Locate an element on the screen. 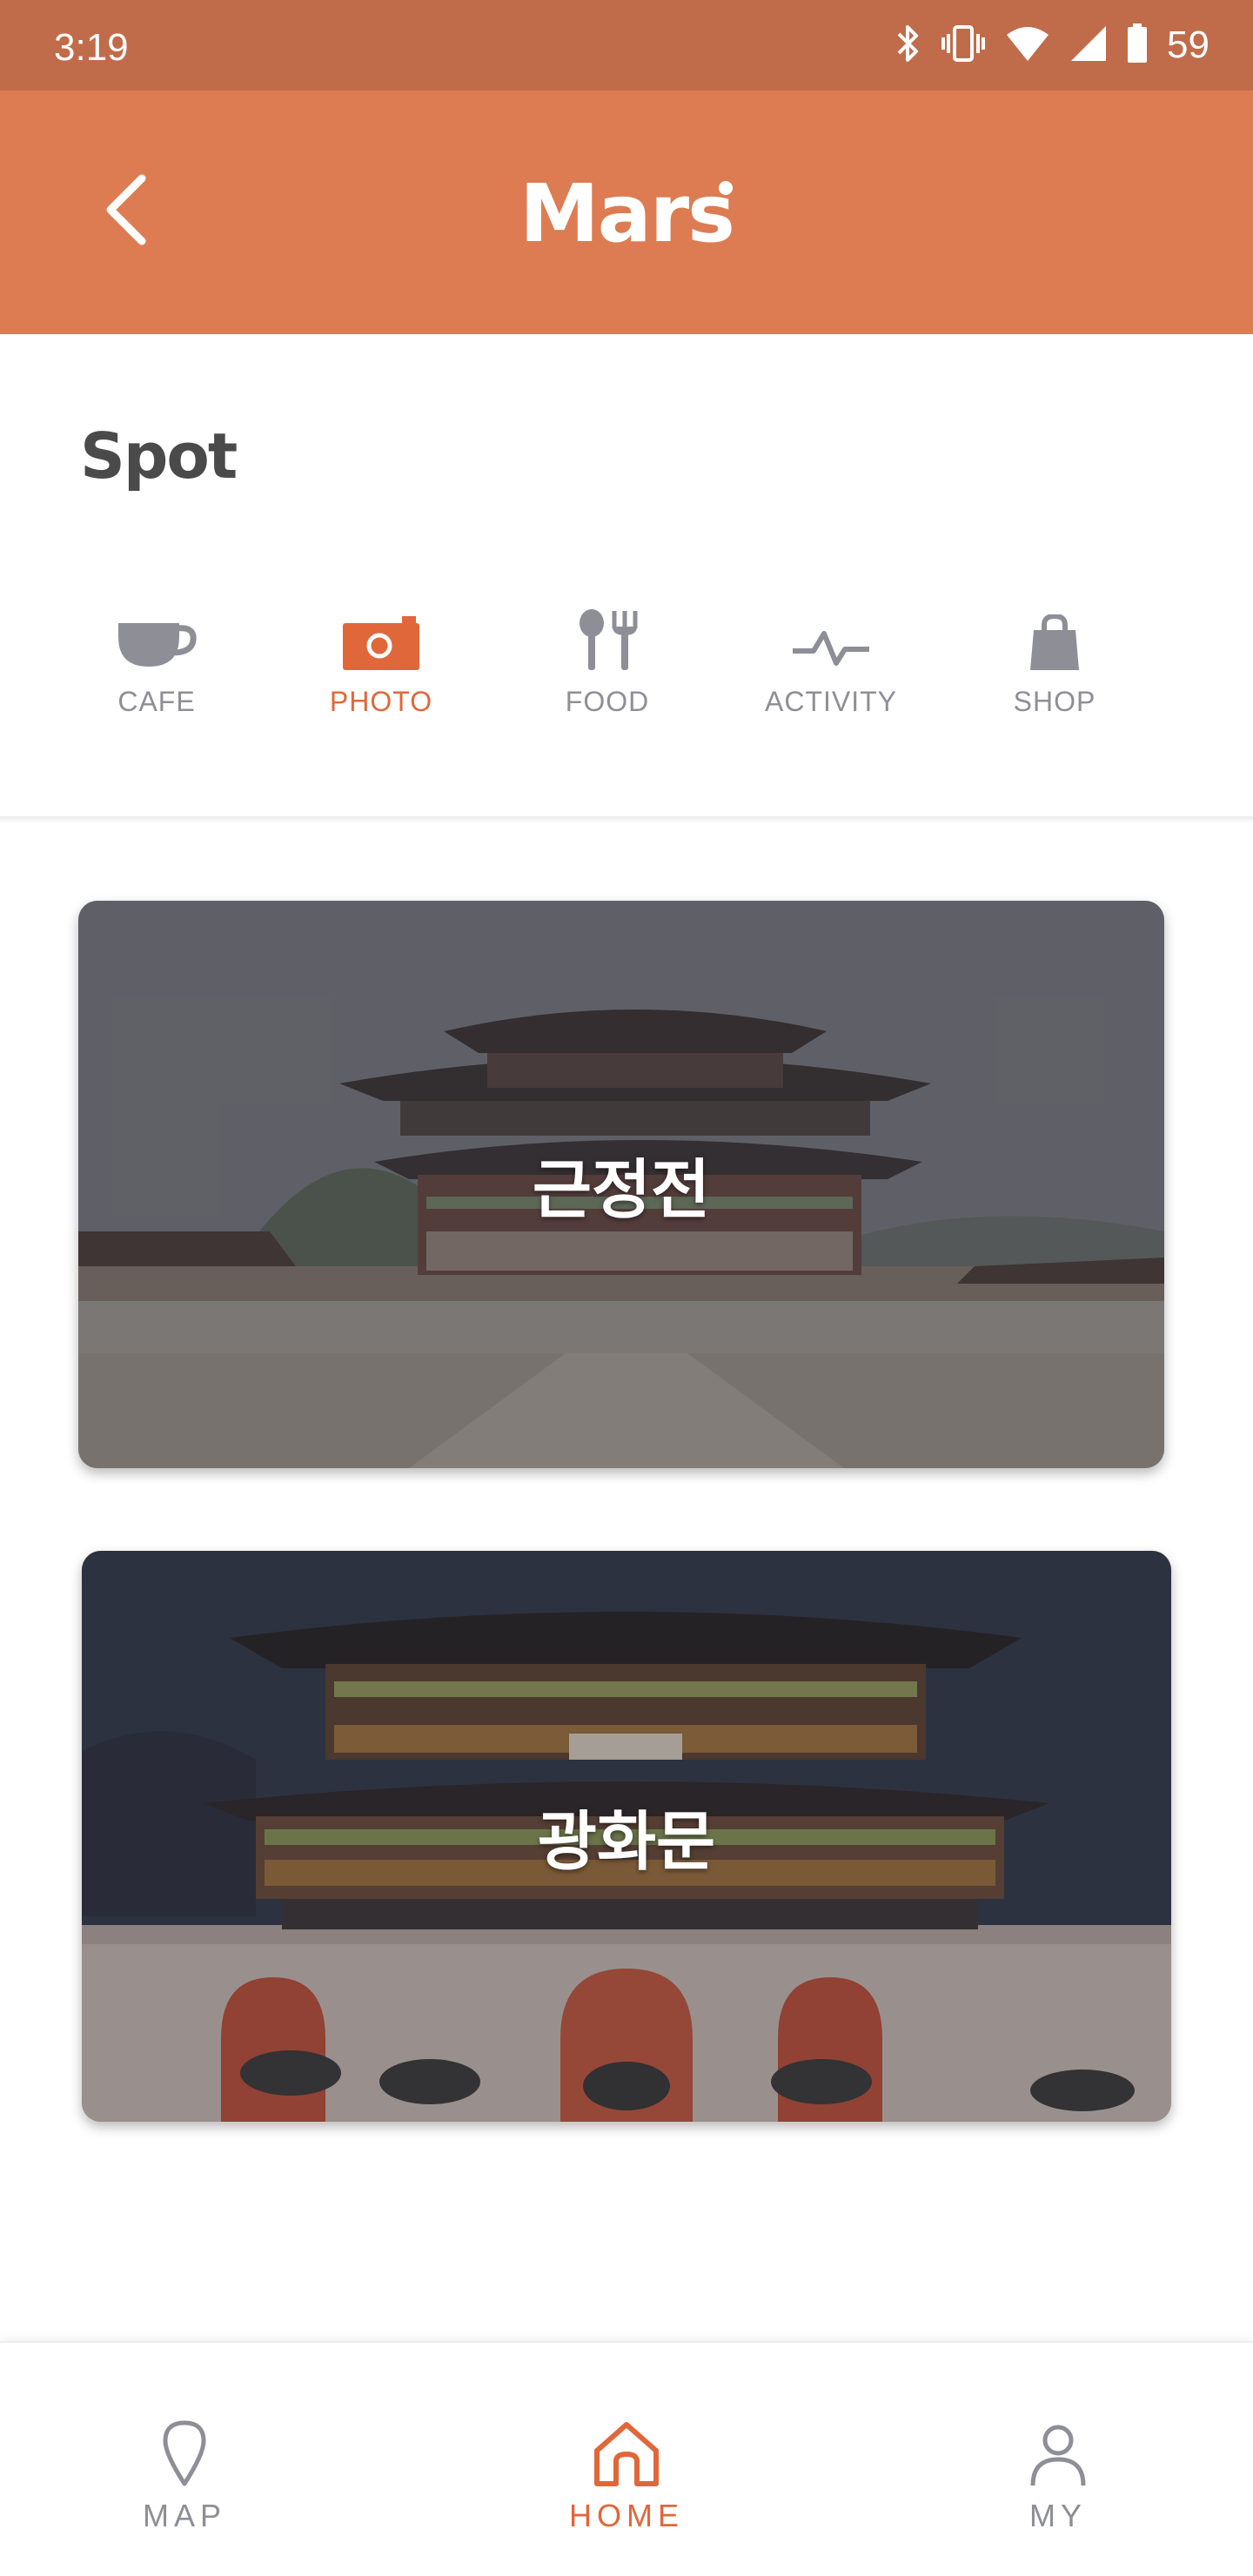  nav-label: HOME is located at coordinates (626, 2516).